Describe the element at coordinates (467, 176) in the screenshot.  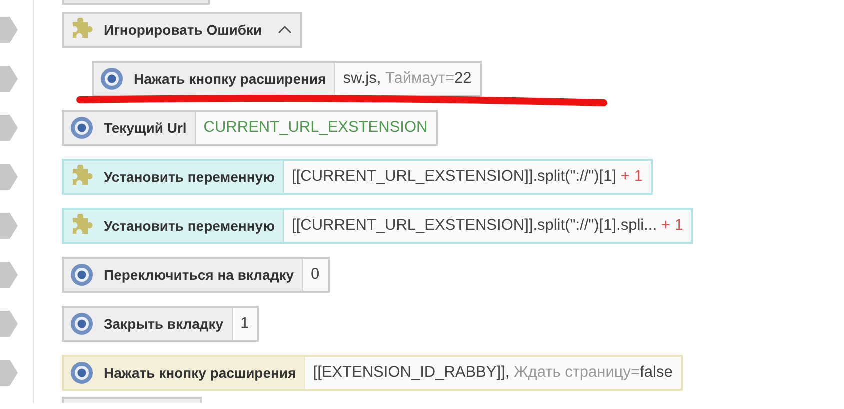
I see `action-parameters: [[CURRENT_URL_EXSTENSION]].split("://")[1] + 1` at that location.